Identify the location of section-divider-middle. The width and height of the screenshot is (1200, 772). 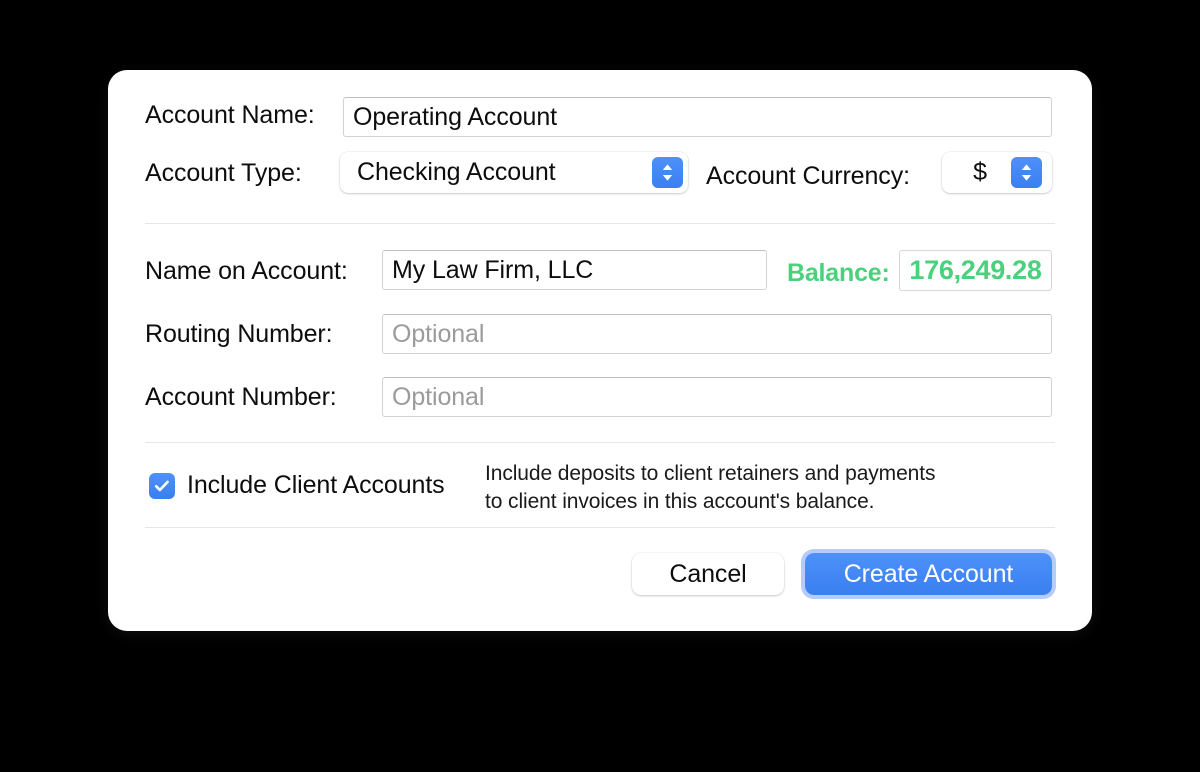
(600, 442).